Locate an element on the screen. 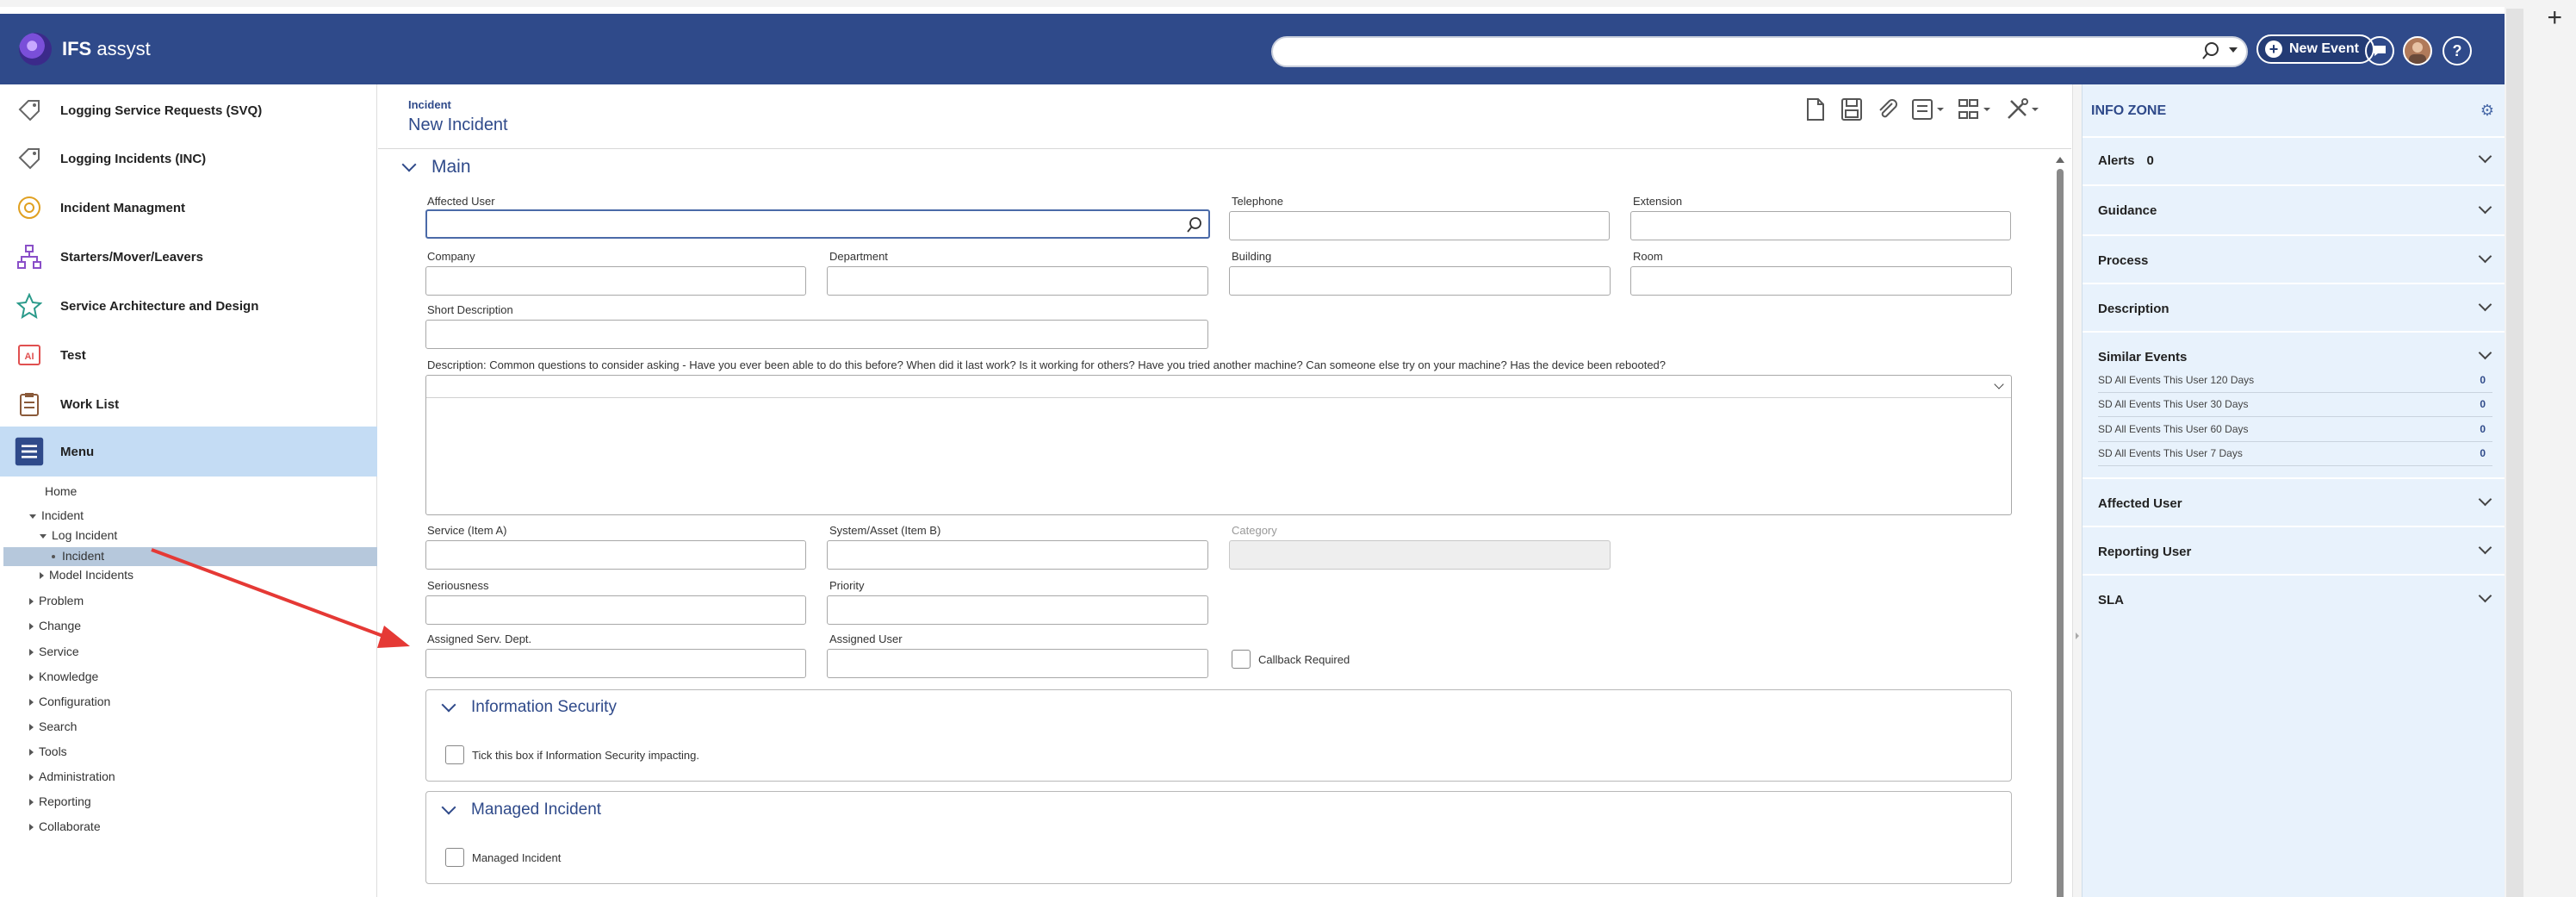 This screenshot has height=897, width=2576. info-zone-affected-user: Affected User is located at coordinates (2294, 501).